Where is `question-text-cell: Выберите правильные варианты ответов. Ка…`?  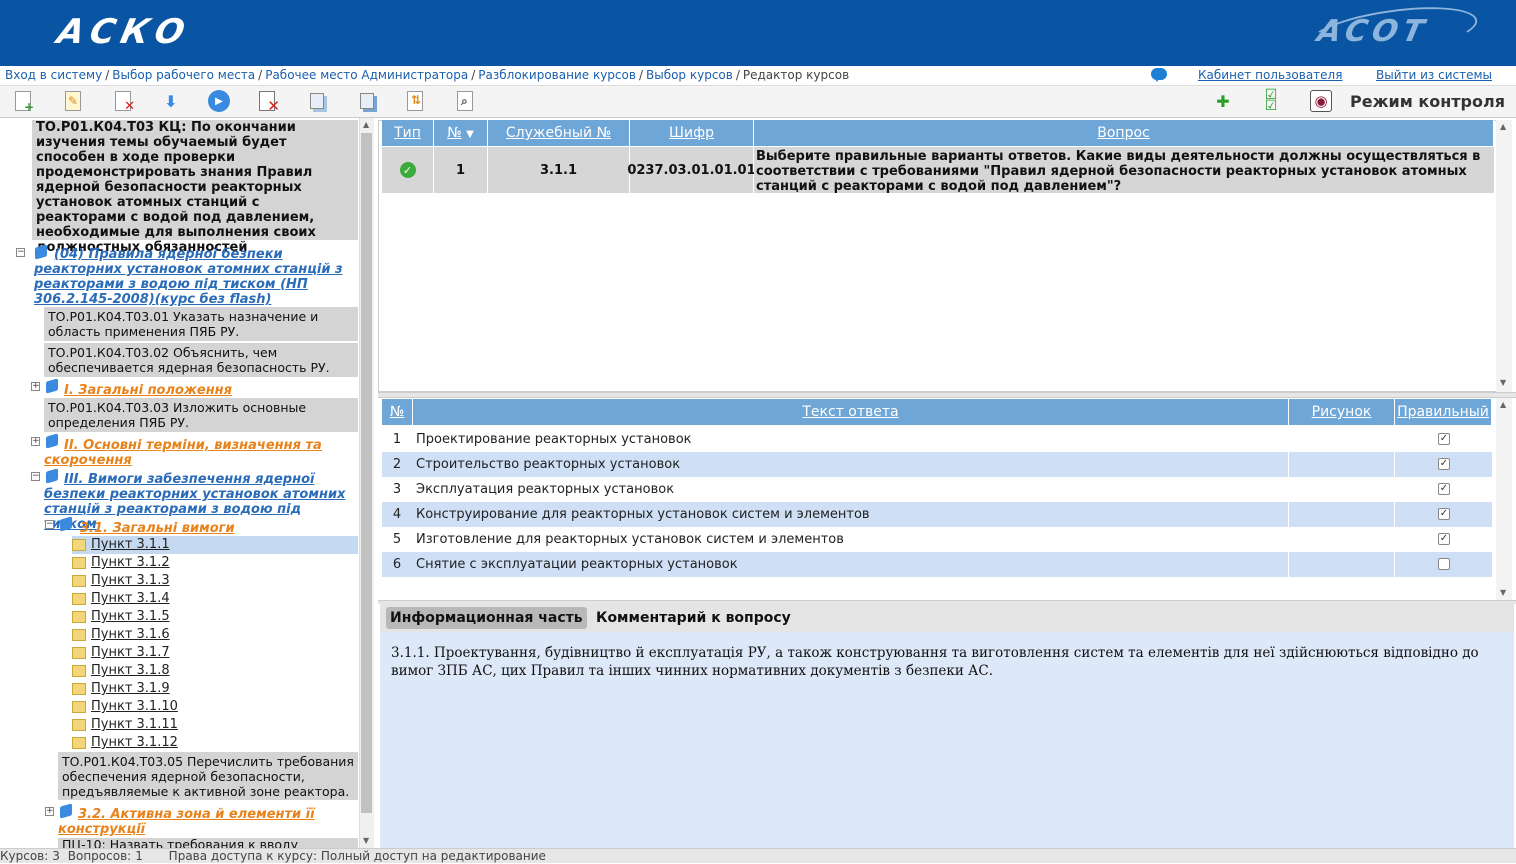 question-text-cell: Выберите правильные варианты ответов. Ка… is located at coordinates (1124, 170).